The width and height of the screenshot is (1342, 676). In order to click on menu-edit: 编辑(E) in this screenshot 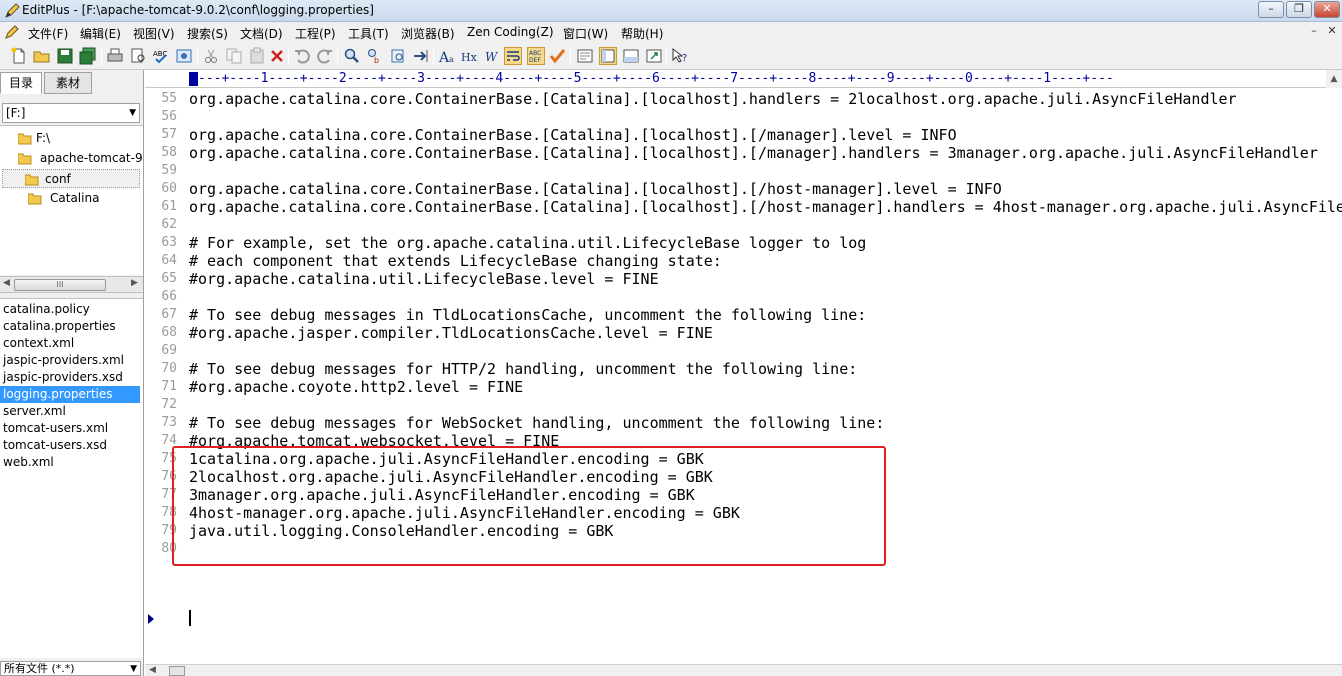, I will do `click(100, 33)`.